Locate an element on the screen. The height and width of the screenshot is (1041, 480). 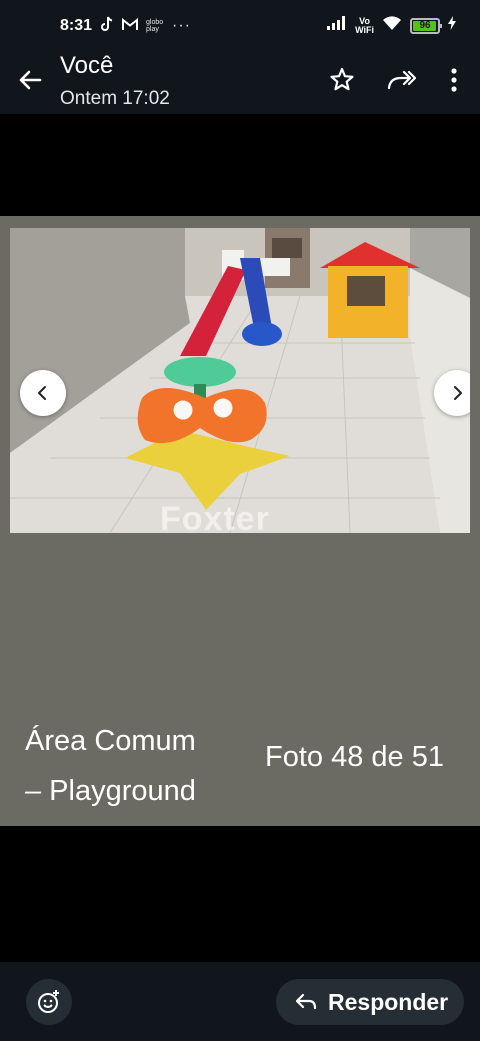
vowifi-icon: Vo WiFi is located at coordinates (364, 25).